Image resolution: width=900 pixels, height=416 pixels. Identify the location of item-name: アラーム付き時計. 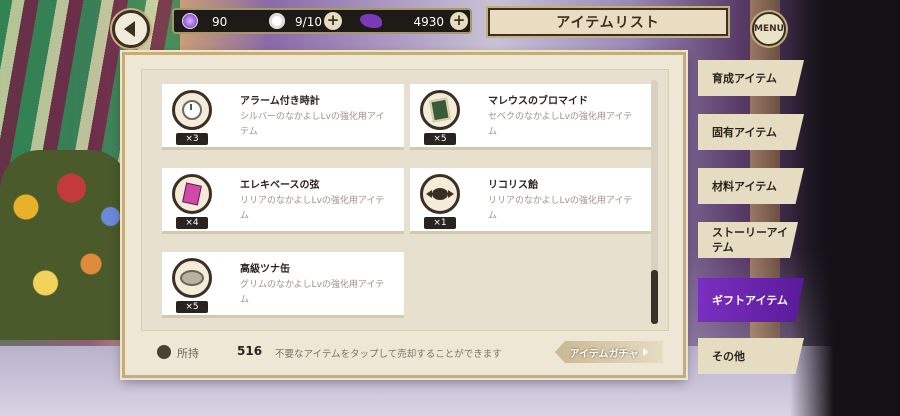
(280, 101).